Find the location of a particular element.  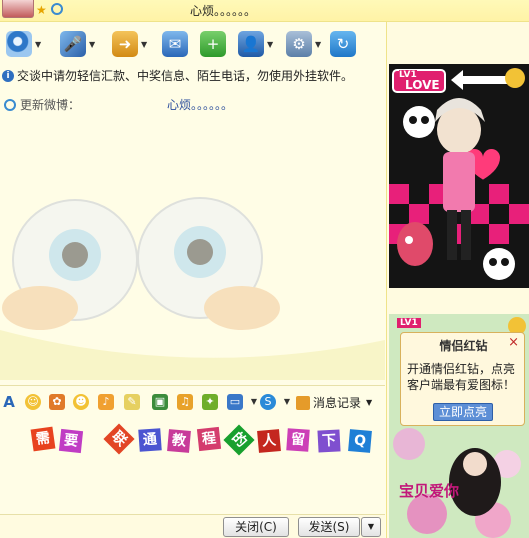

image-icon: ▣ is located at coordinates (160, 402).